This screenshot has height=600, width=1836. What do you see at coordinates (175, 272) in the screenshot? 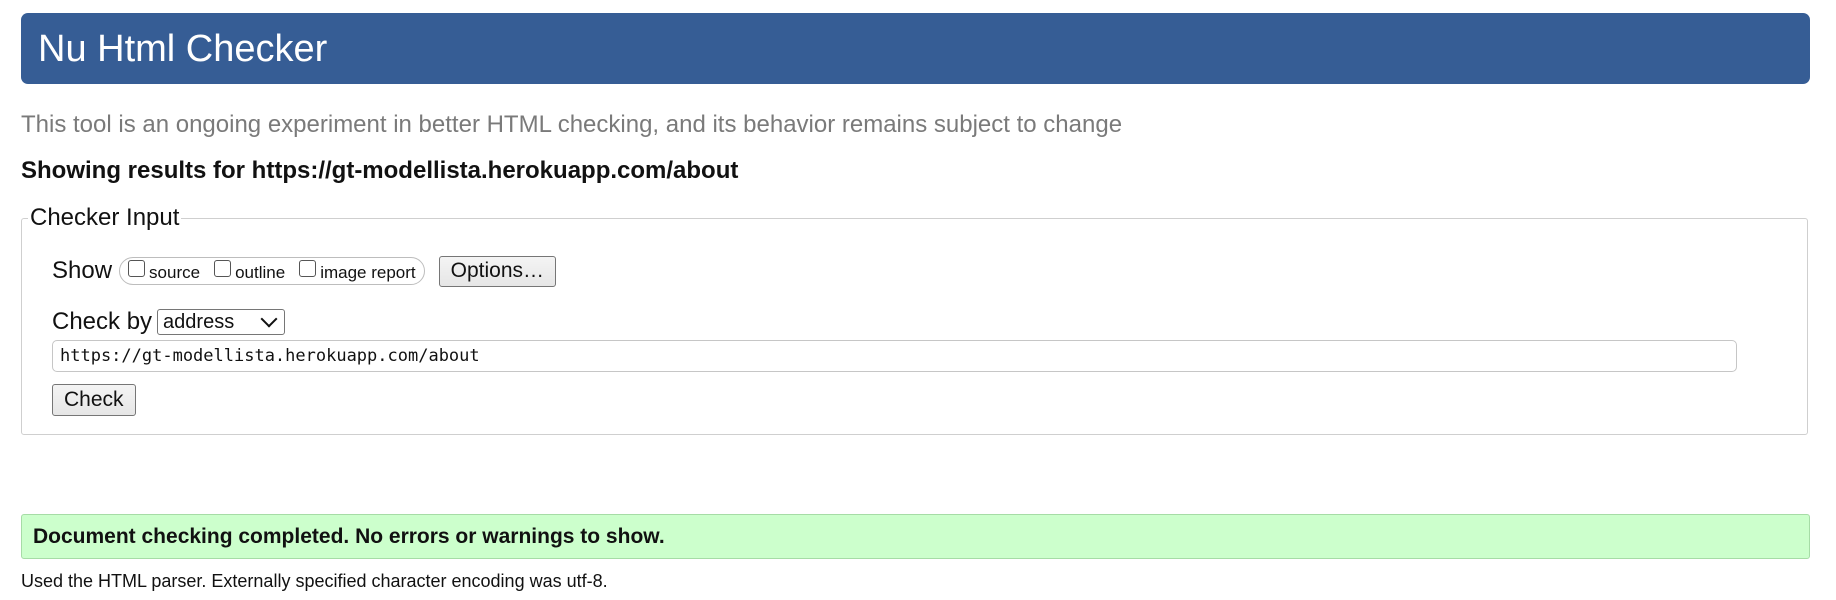
I see `source-checkbox-label: source` at bounding box center [175, 272].